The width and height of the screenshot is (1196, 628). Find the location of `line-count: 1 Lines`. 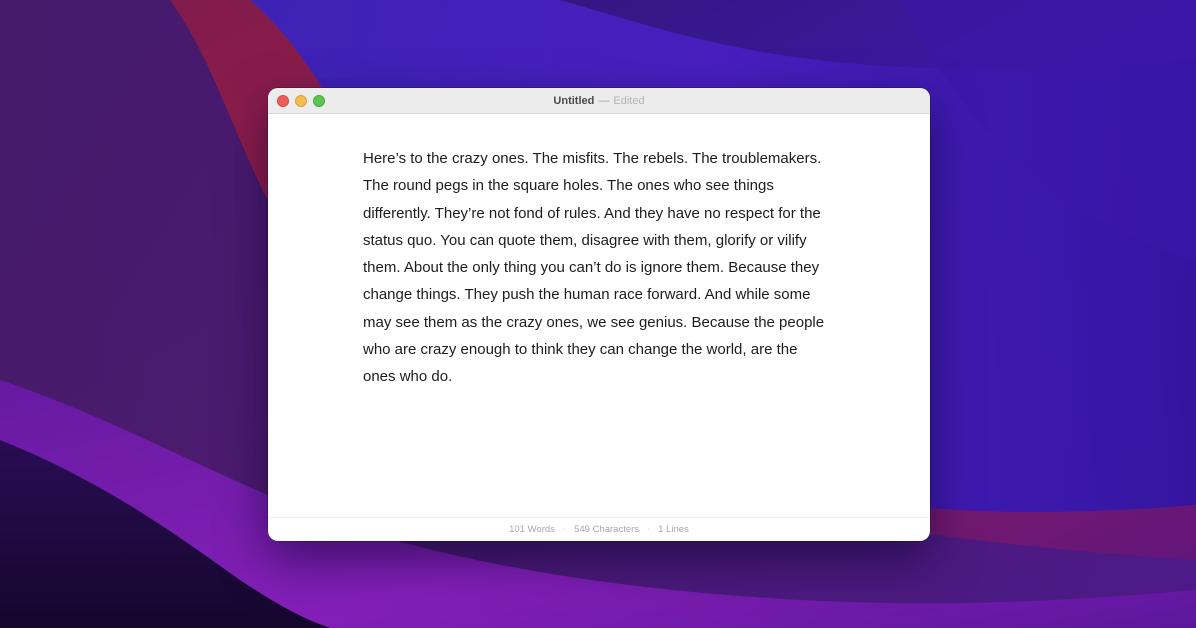

line-count: 1 Lines is located at coordinates (673, 529).